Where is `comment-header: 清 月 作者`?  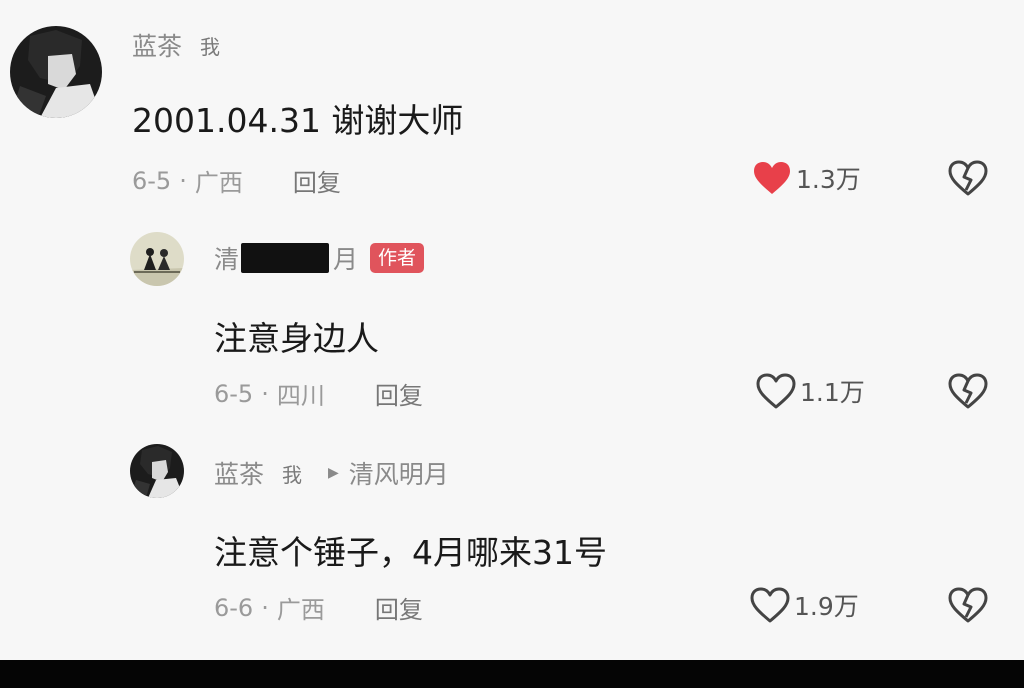
comment-header: 清 月 作者 is located at coordinates (319, 258).